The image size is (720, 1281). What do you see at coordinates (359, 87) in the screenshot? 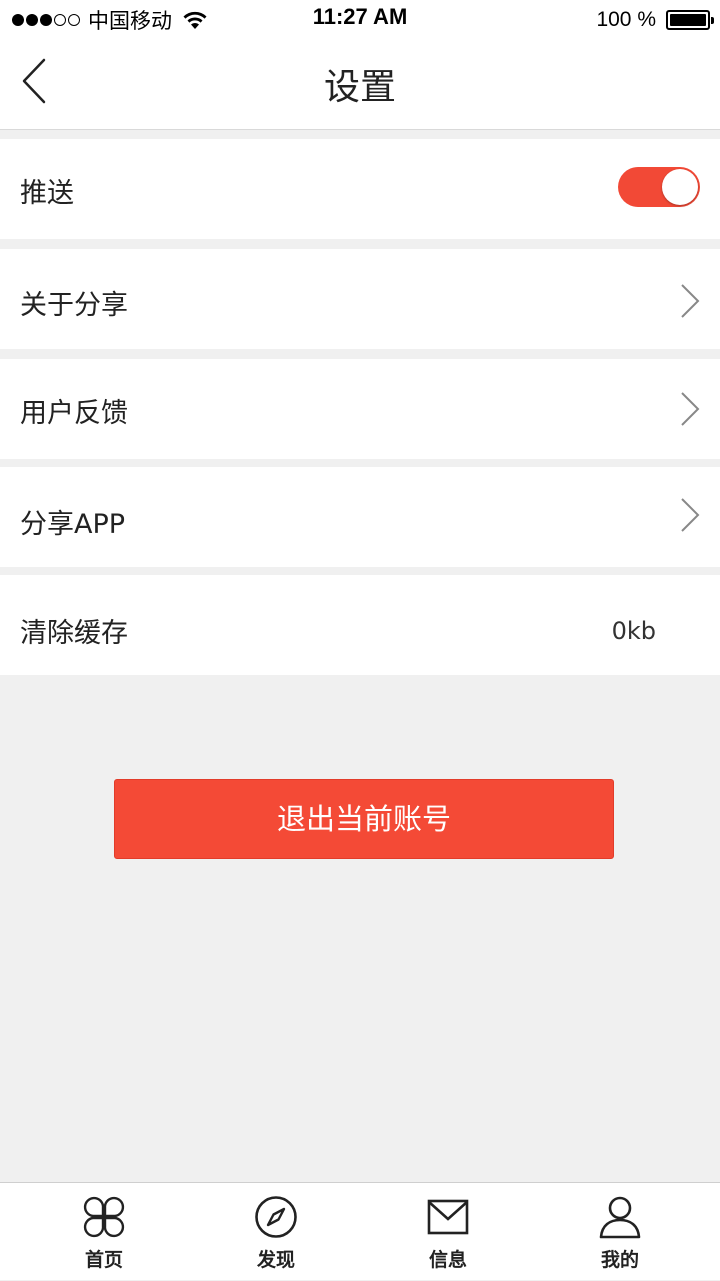
I see `page-title: 设置` at bounding box center [359, 87].